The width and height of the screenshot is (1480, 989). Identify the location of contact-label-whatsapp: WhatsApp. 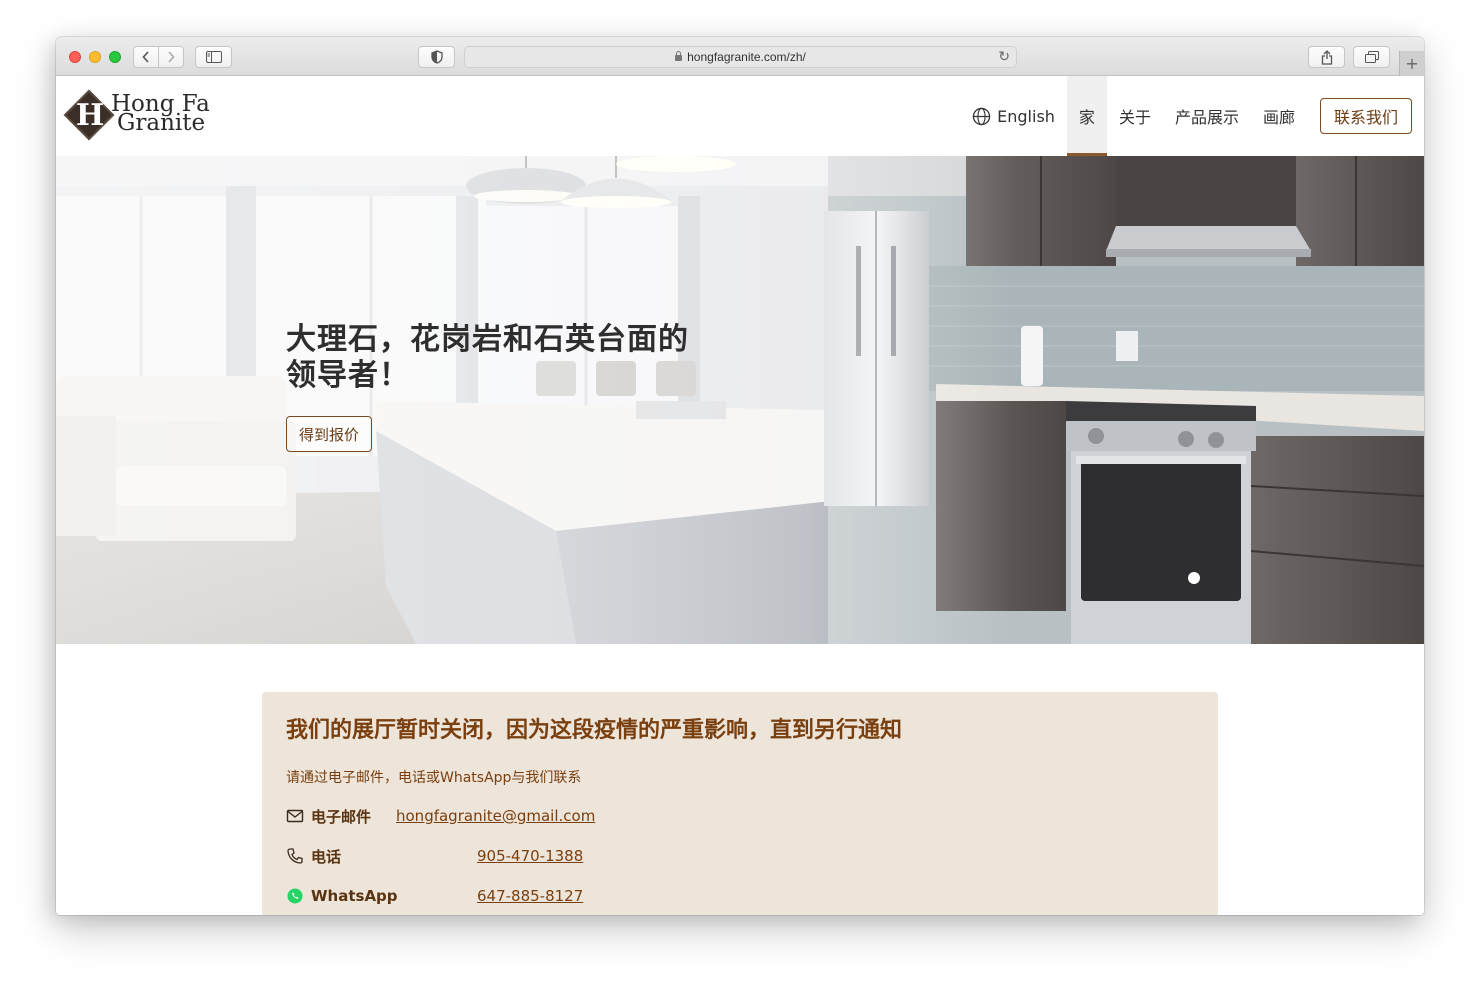
(354, 896).